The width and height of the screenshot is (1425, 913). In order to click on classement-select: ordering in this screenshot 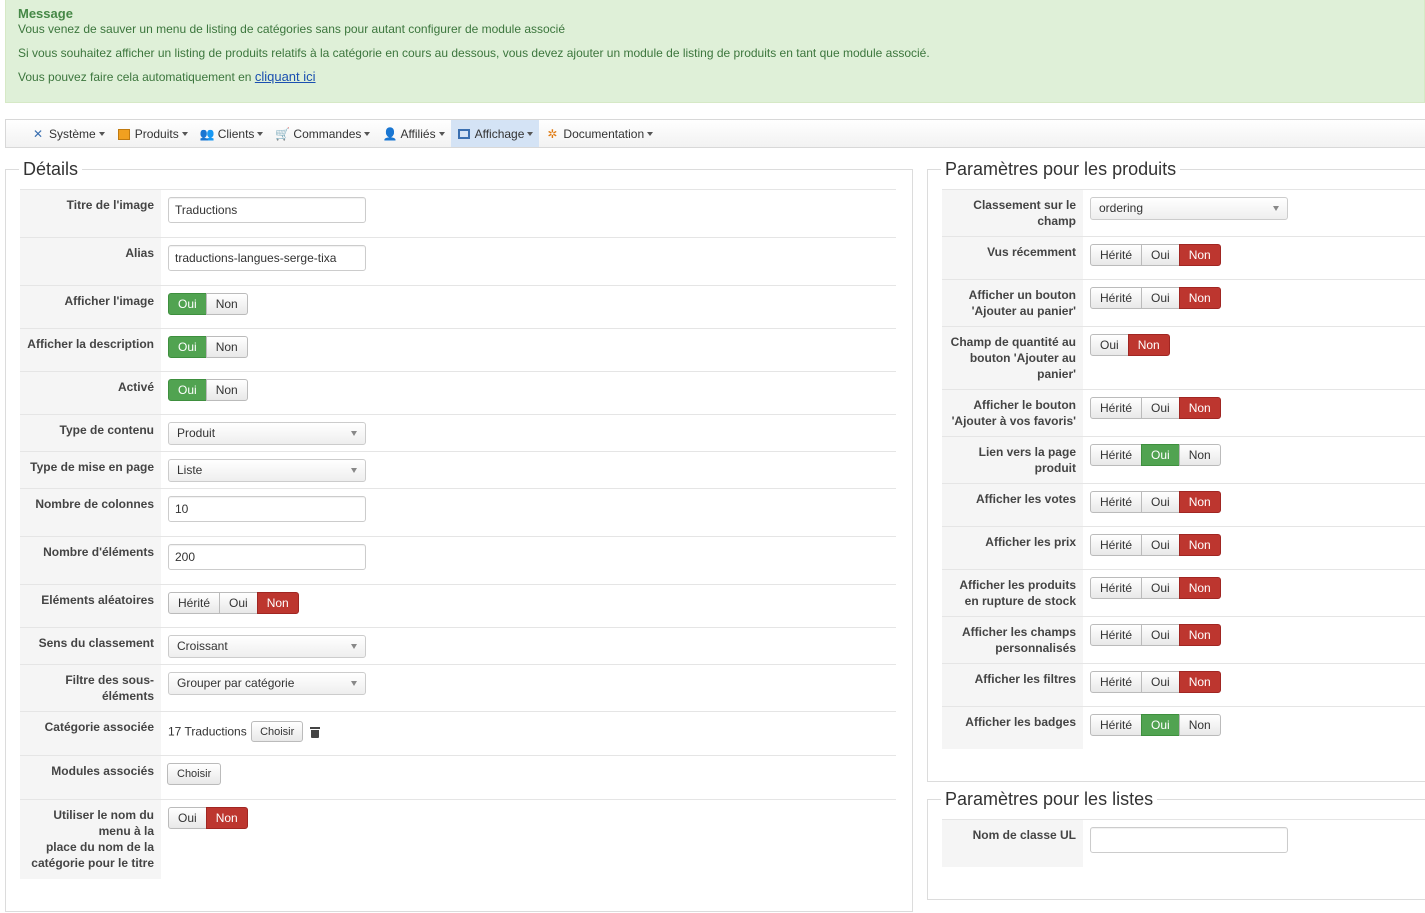, I will do `click(1189, 208)`.